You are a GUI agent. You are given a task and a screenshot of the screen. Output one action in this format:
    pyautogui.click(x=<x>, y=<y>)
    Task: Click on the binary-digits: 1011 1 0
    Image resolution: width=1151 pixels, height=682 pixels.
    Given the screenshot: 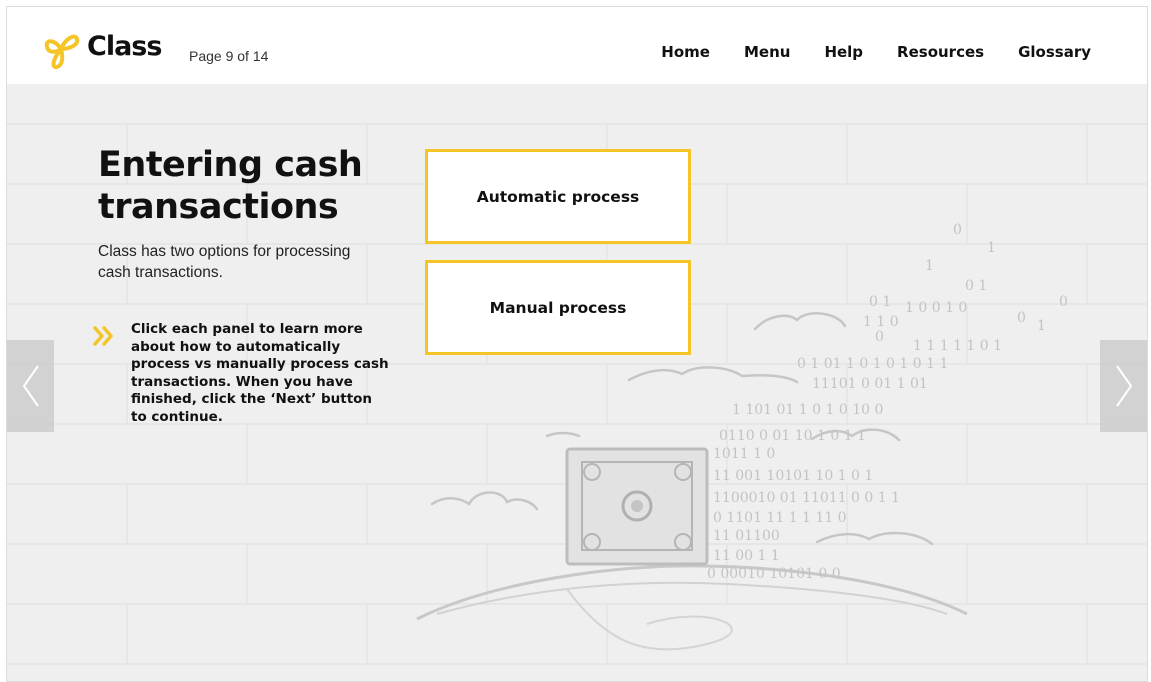 What is the action you would take?
    pyautogui.click(x=744, y=454)
    